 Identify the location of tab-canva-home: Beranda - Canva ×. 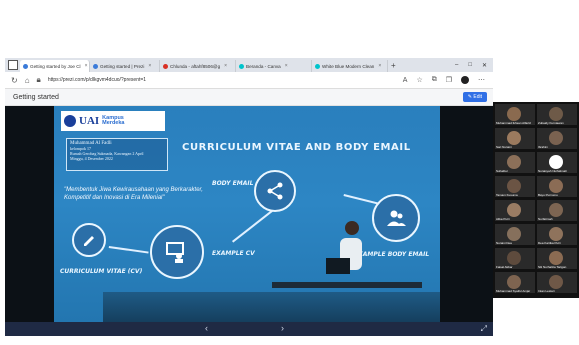
(274, 66).